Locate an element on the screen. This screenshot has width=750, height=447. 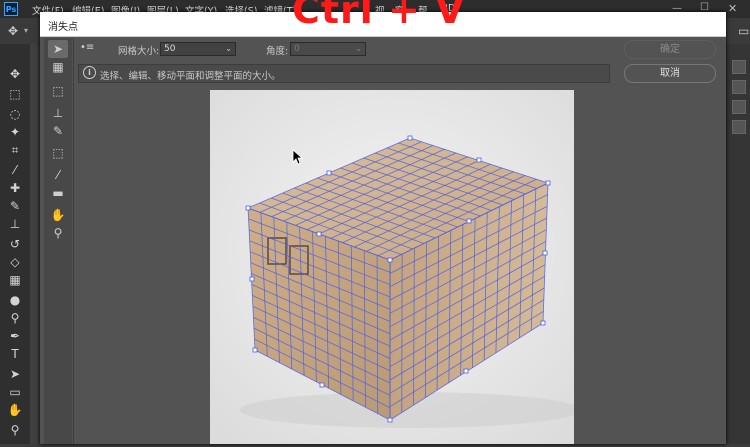
angle-input: 0 ⌄ is located at coordinates (328, 49).